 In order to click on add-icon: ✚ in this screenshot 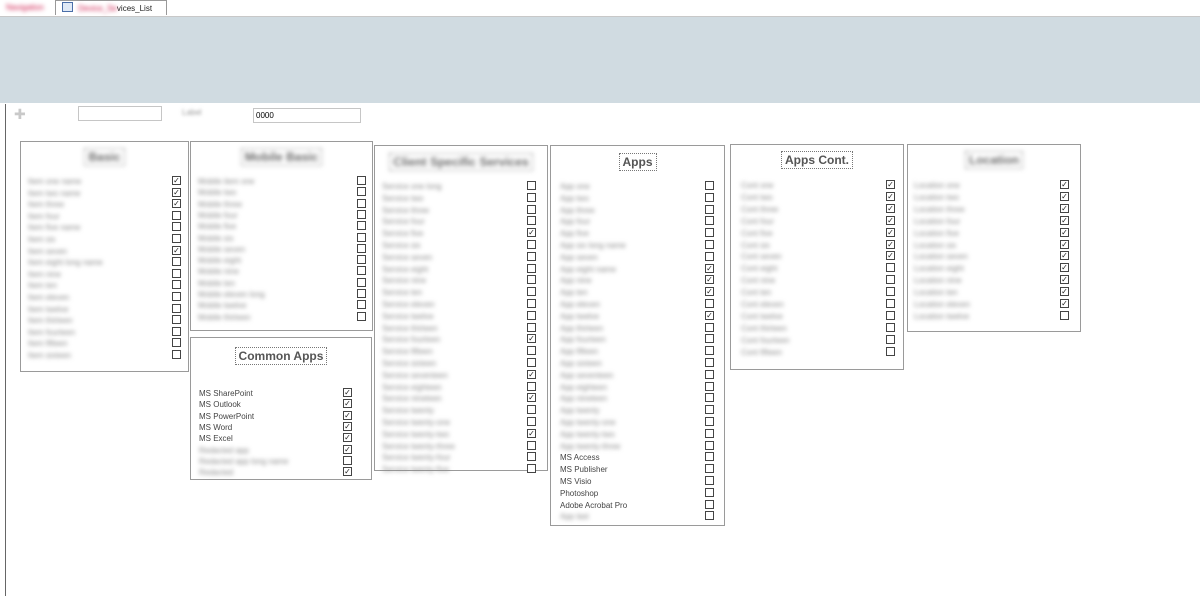, I will do `click(20, 114)`.